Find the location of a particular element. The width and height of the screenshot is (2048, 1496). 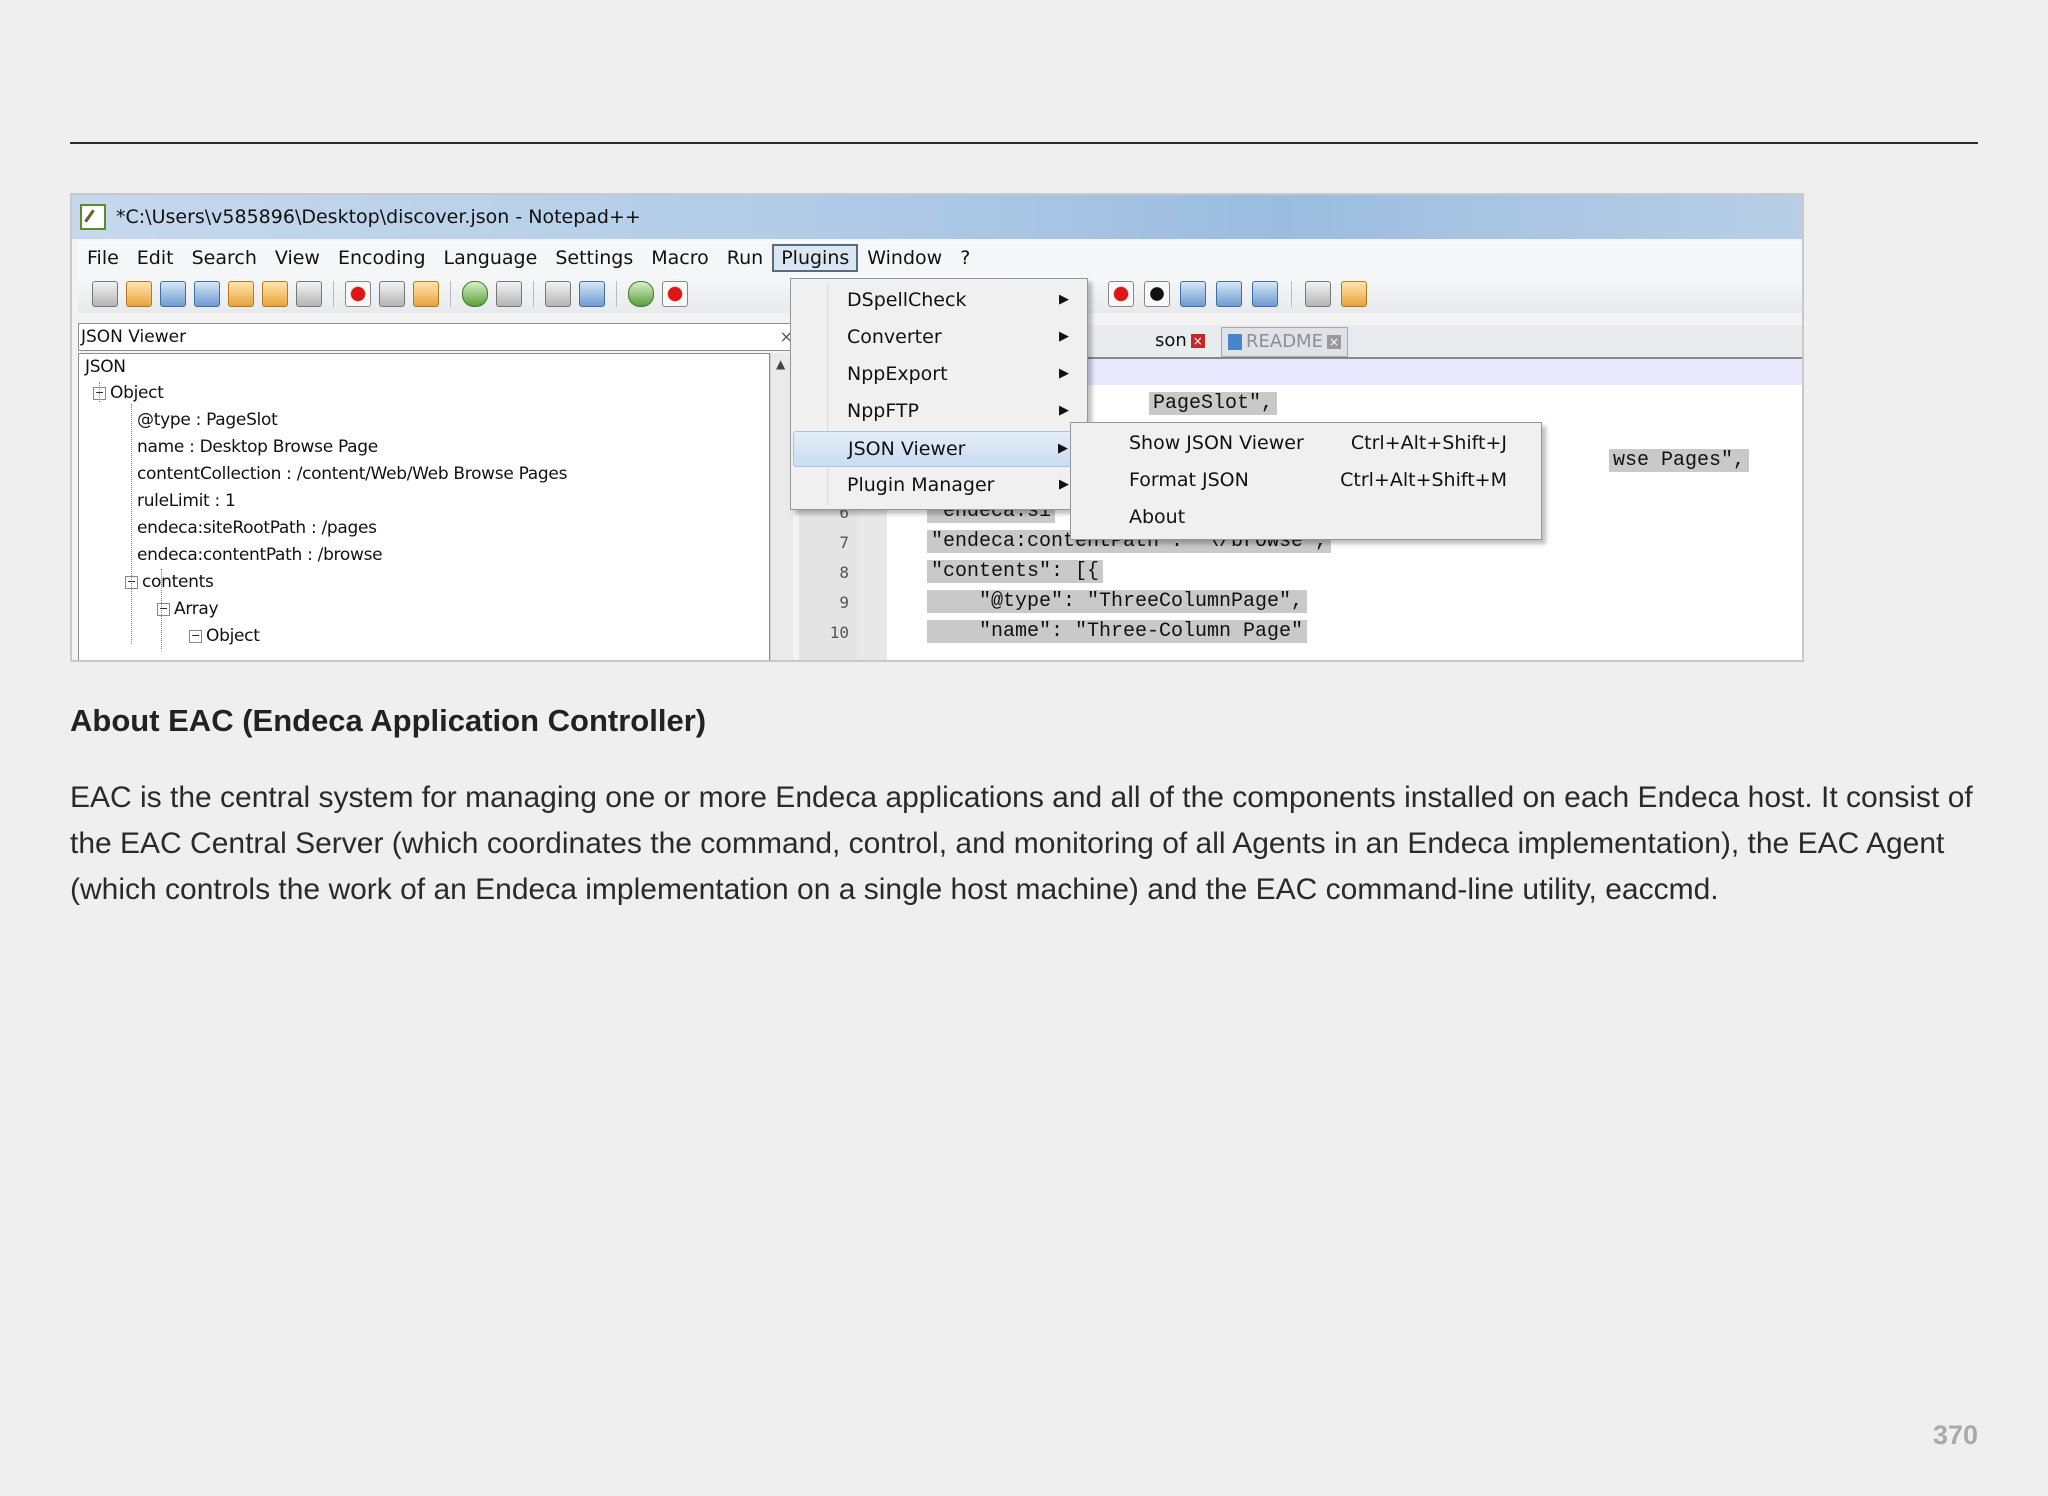

tree-node: name : Desktop Browse Page is located at coordinates (257, 447).